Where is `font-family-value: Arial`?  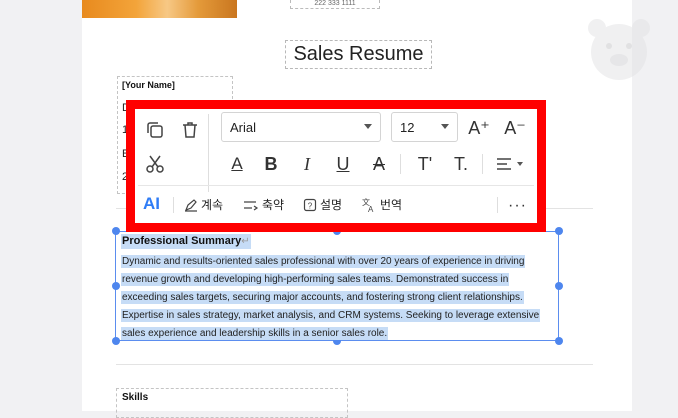
font-family-value: Arial is located at coordinates (243, 127).